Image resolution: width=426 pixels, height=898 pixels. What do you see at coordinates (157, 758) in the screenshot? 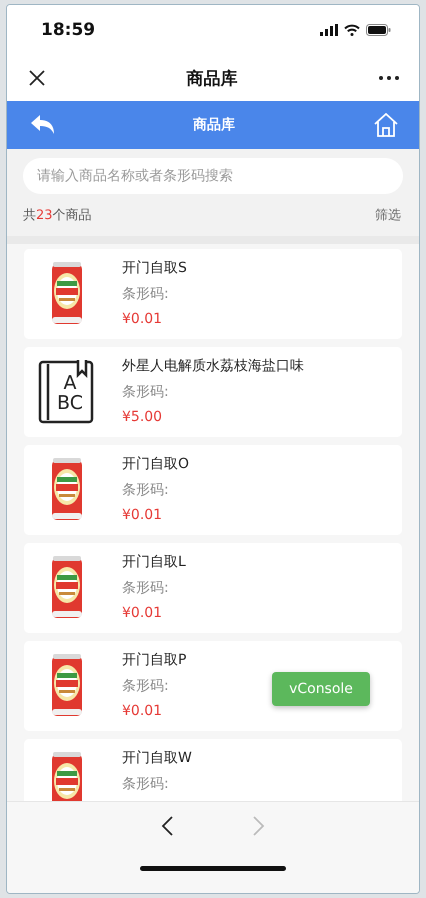
I see `product-name: 开门自取W` at bounding box center [157, 758].